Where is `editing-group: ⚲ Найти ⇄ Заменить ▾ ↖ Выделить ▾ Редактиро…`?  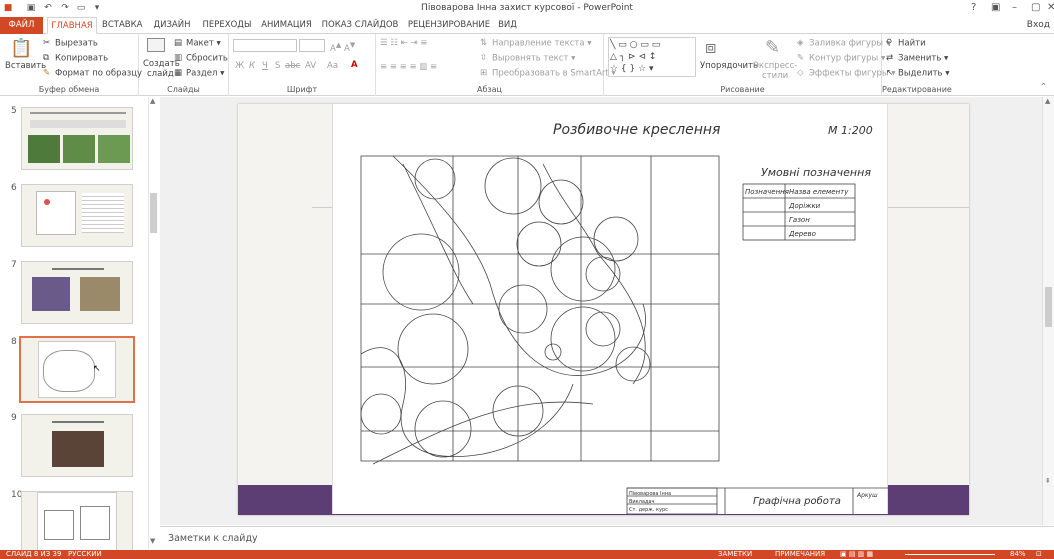
editing-group: ⚲ Найти ⇄ Заменить ▾ ↖ Выделить ▾ Редактиро… is located at coordinates (917, 65).